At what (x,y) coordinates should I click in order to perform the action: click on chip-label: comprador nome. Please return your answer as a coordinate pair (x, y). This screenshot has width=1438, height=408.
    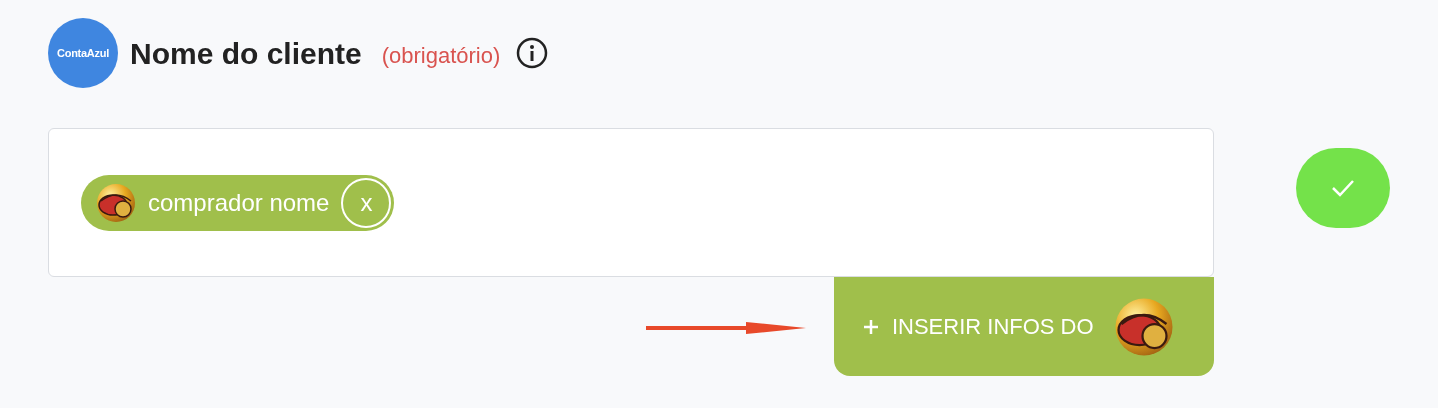
    Looking at the image, I should click on (239, 202).